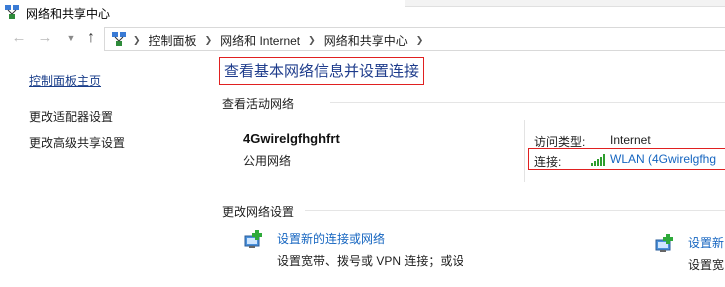 This screenshot has height=287, width=725. Describe the element at coordinates (71, 38) in the screenshot. I see `recent-locations-chevron-icon: ▼` at that location.